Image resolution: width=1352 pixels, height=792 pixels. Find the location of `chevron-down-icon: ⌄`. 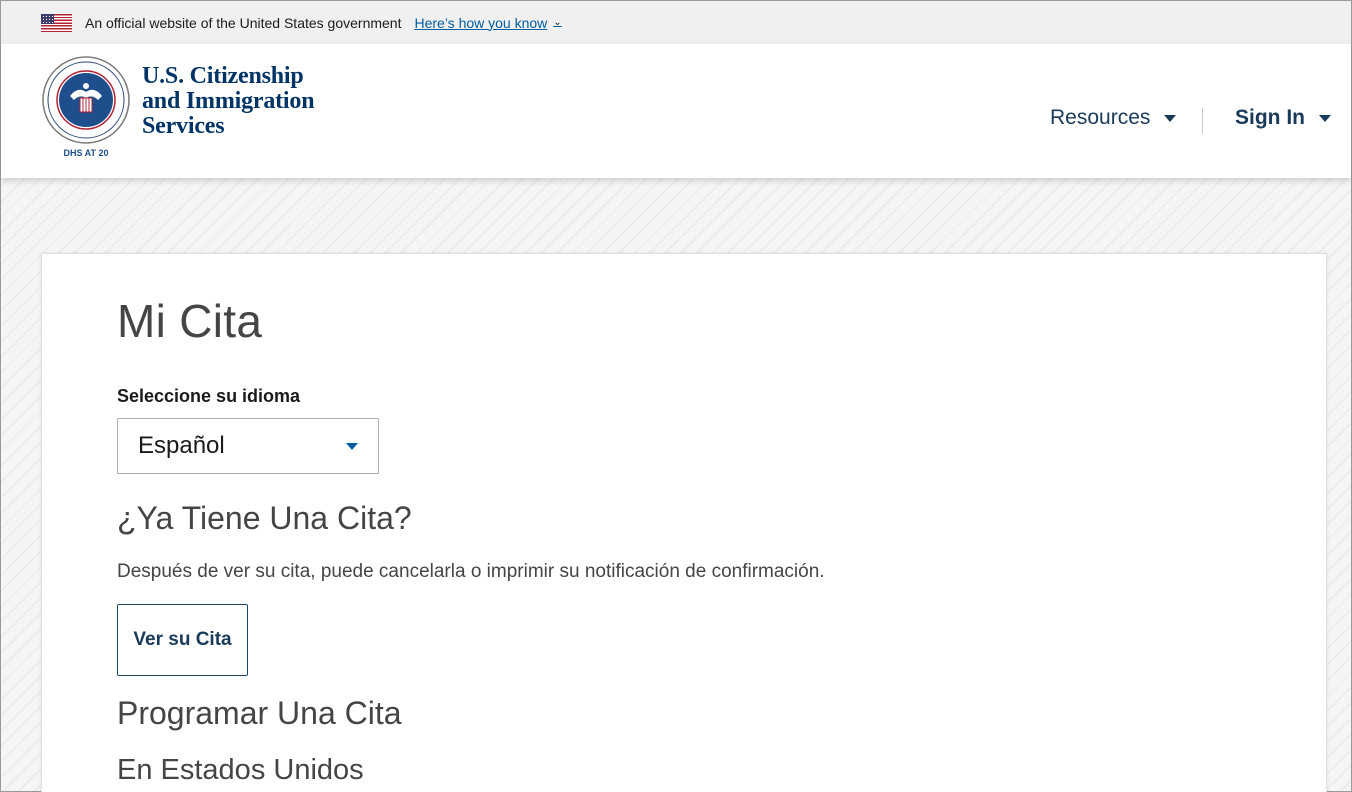

chevron-down-icon: ⌄ is located at coordinates (557, 22).